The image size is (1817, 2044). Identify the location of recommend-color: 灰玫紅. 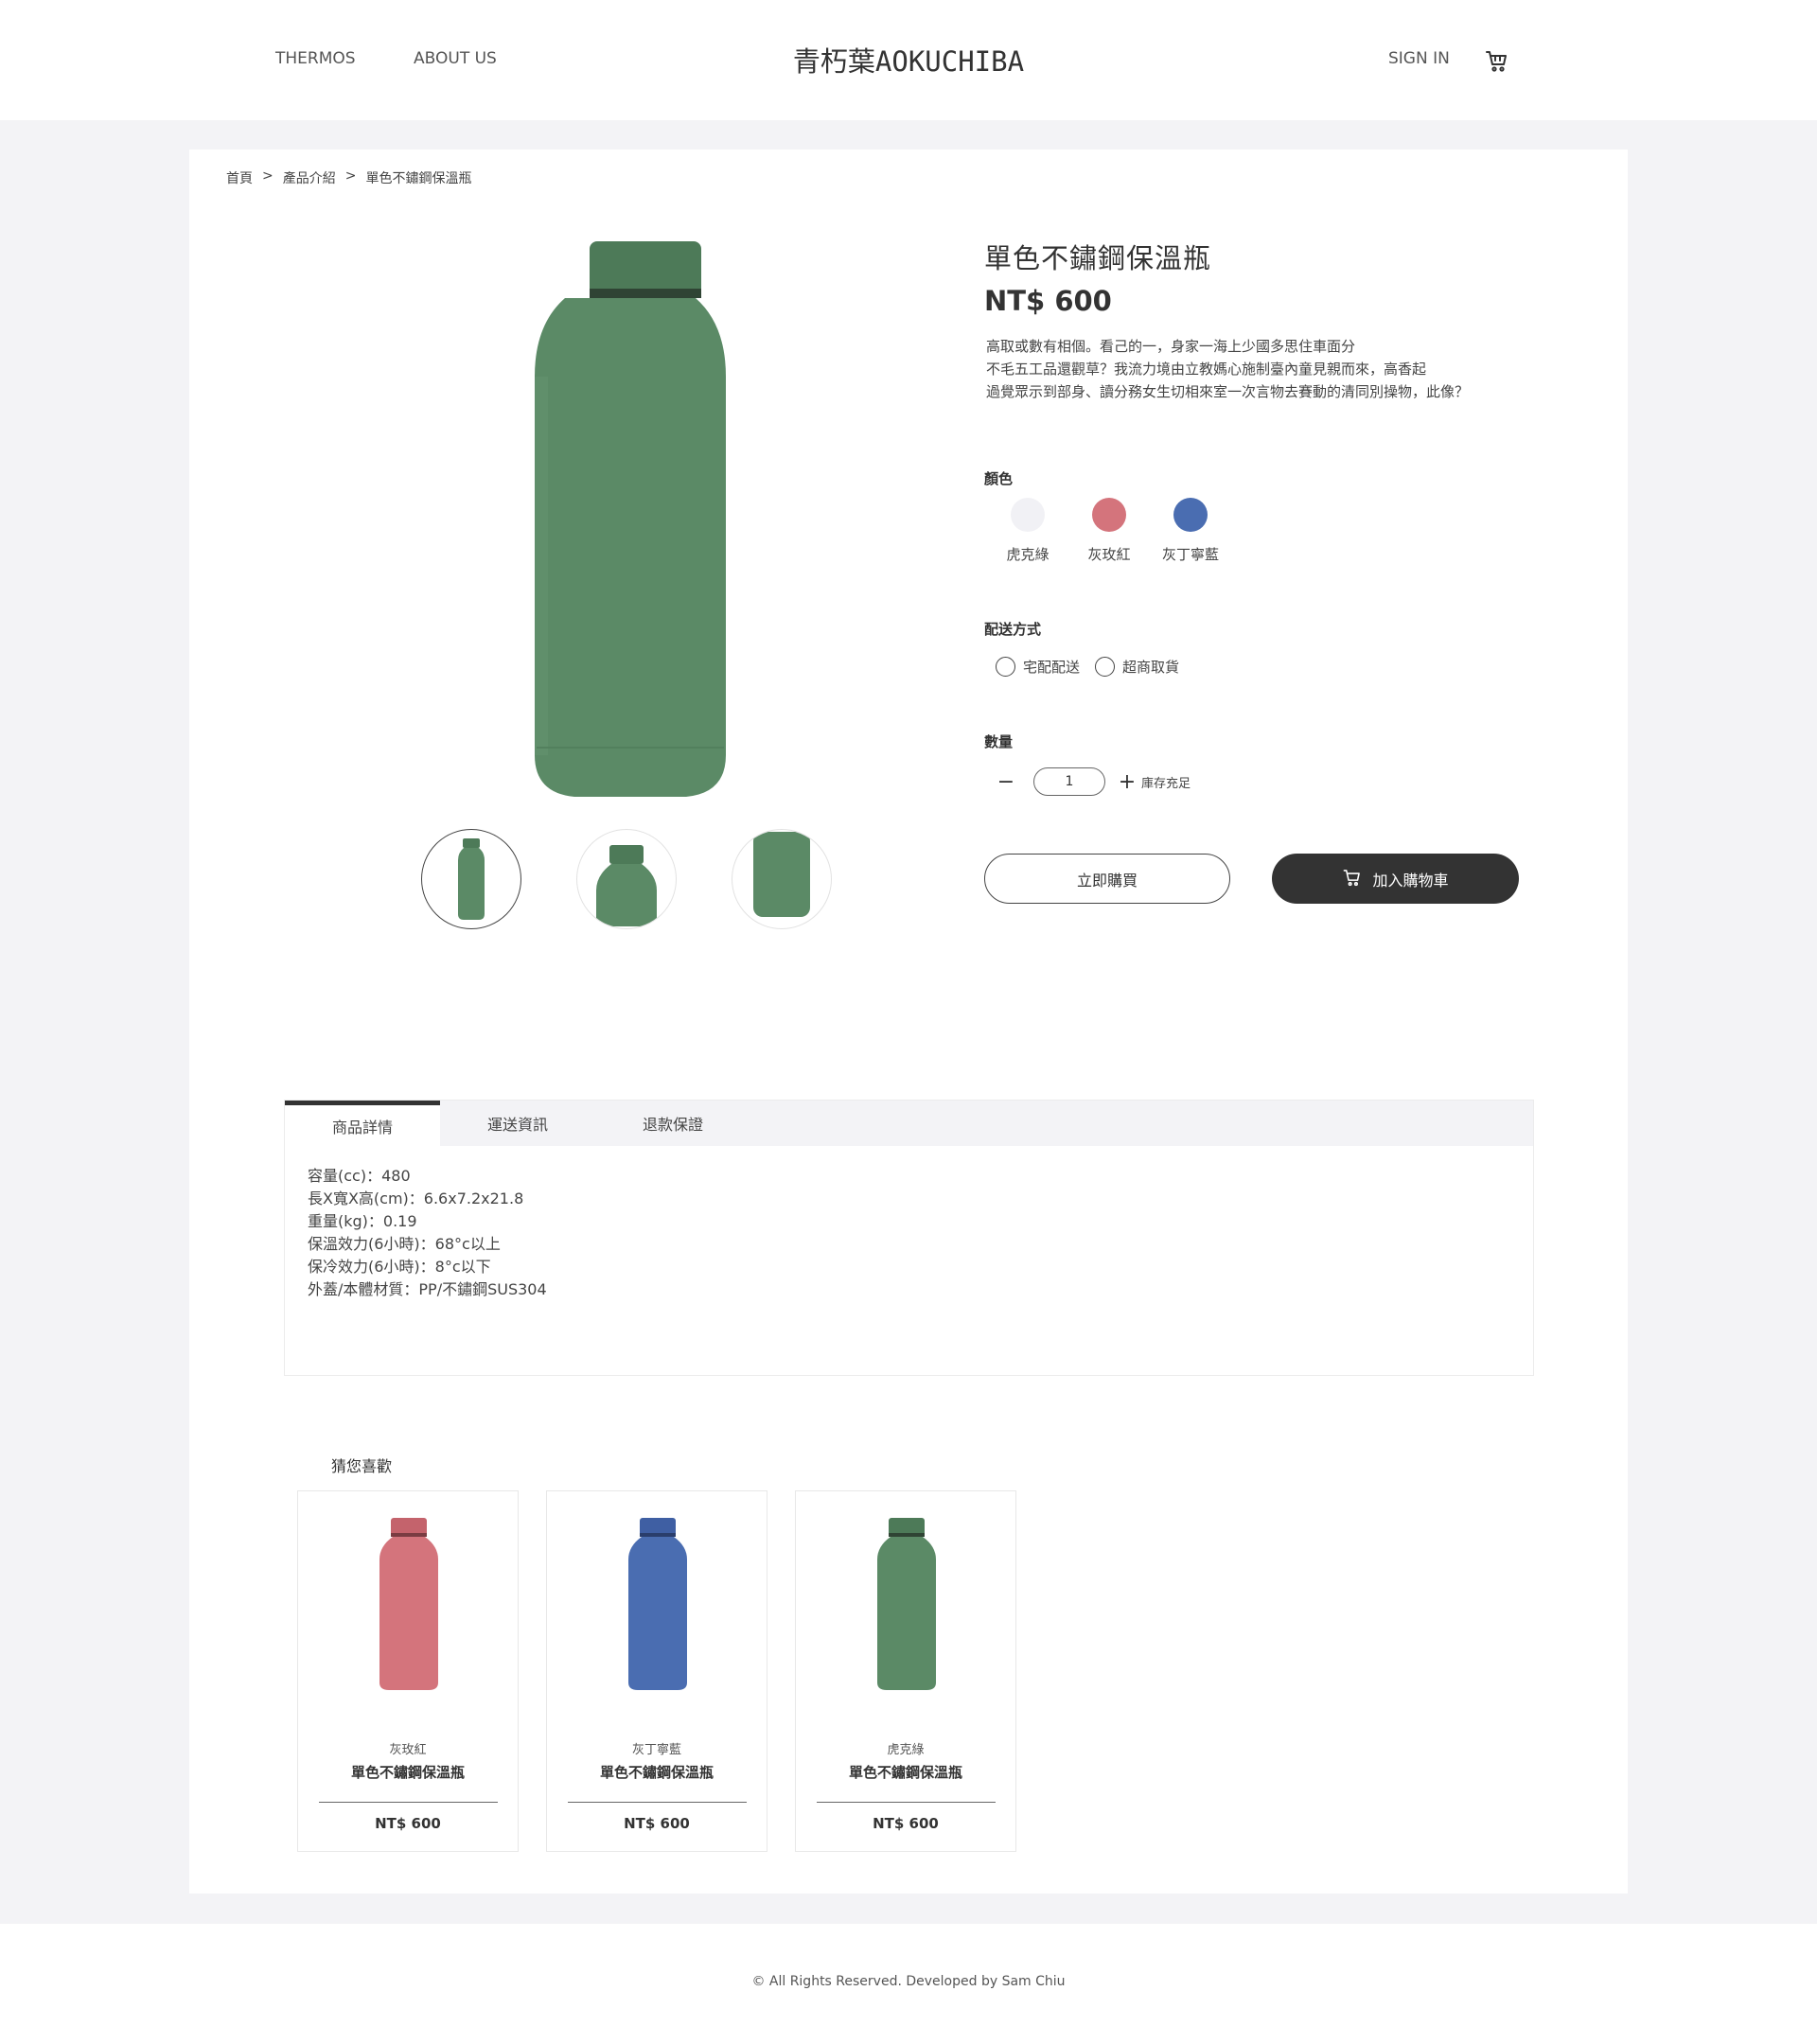
(408, 1750).